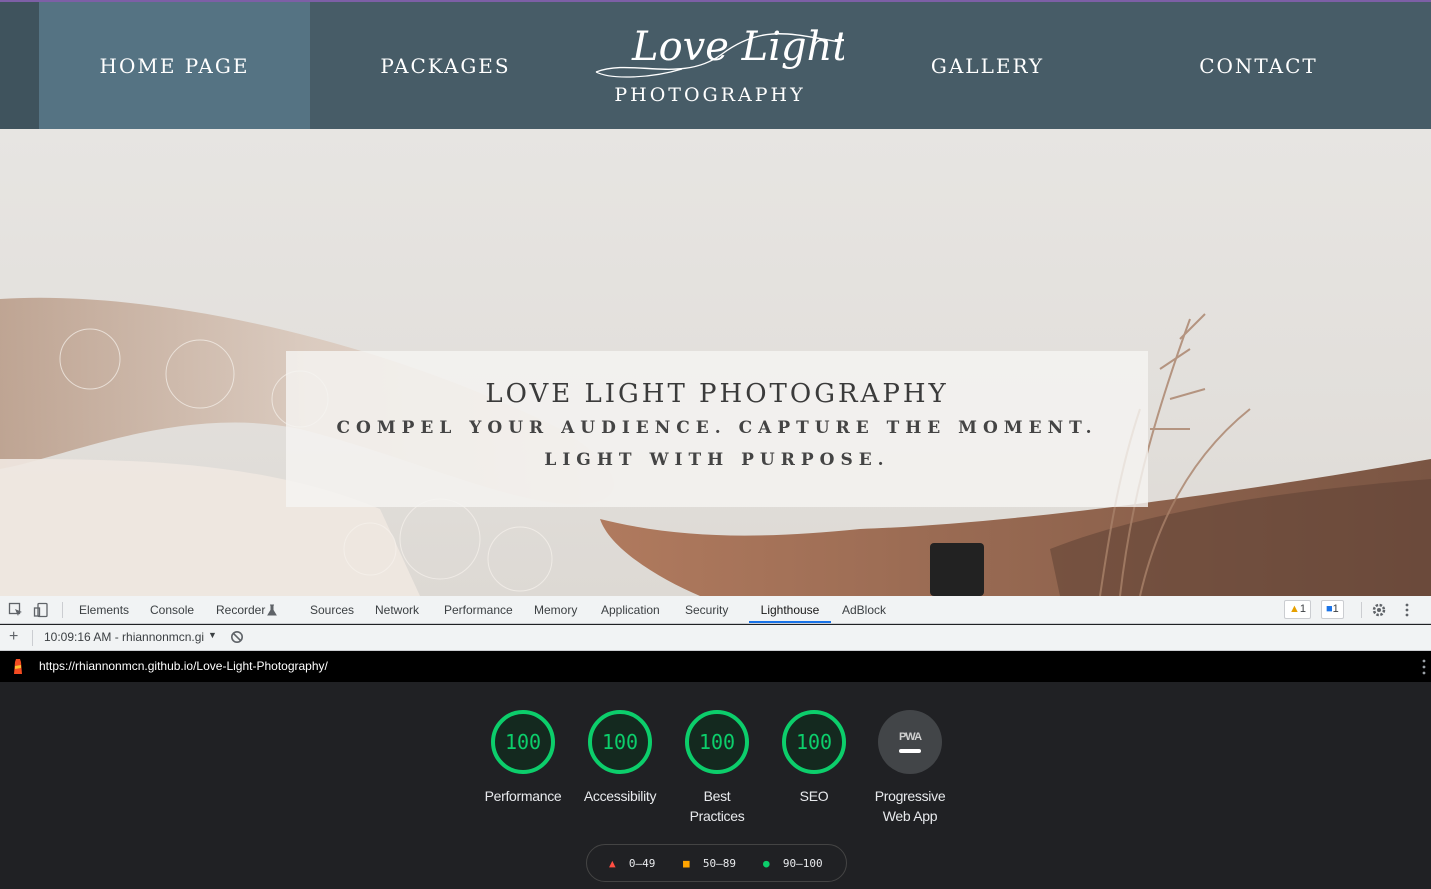 This screenshot has width=1431, height=889. I want to click on tab-security: Security, so click(706, 610).